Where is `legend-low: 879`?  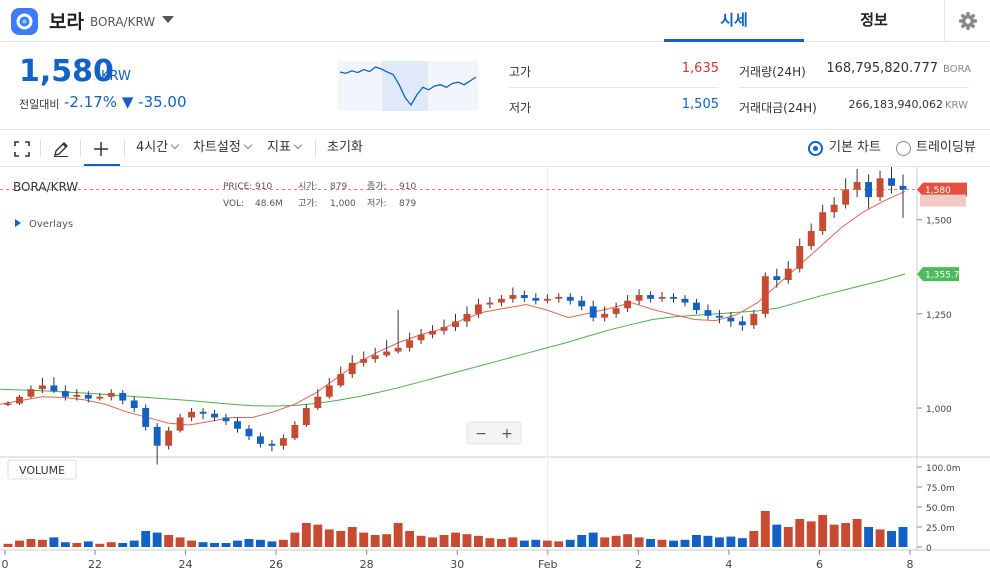 legend-low: 879 is located at coordinates (407, 204).